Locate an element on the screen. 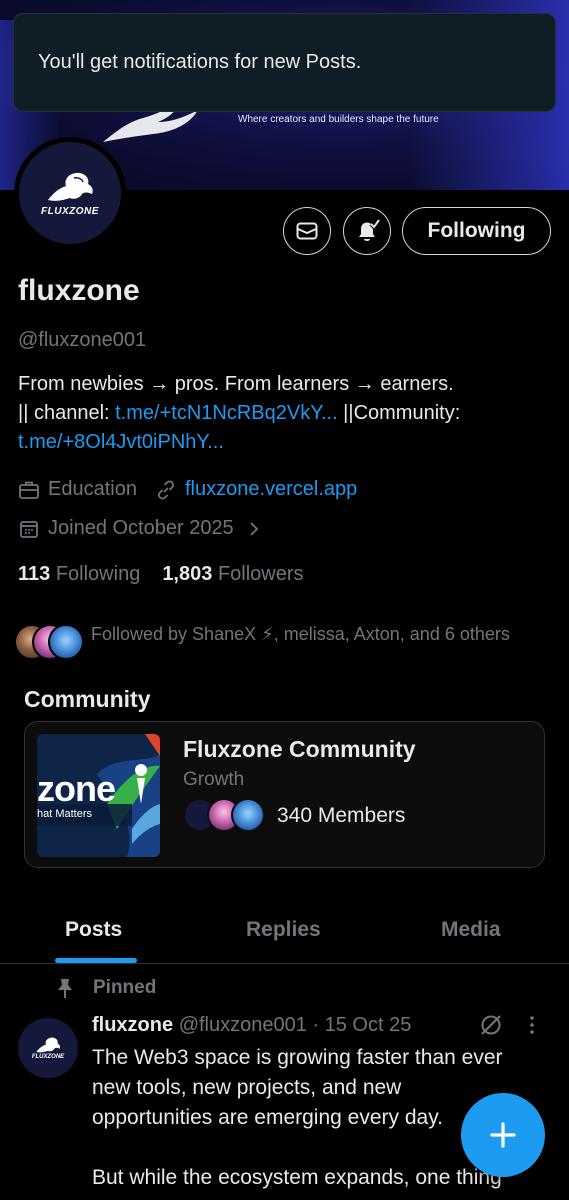  post-author-avatar: FLUXZONE is located at coordinates (48, 1048).